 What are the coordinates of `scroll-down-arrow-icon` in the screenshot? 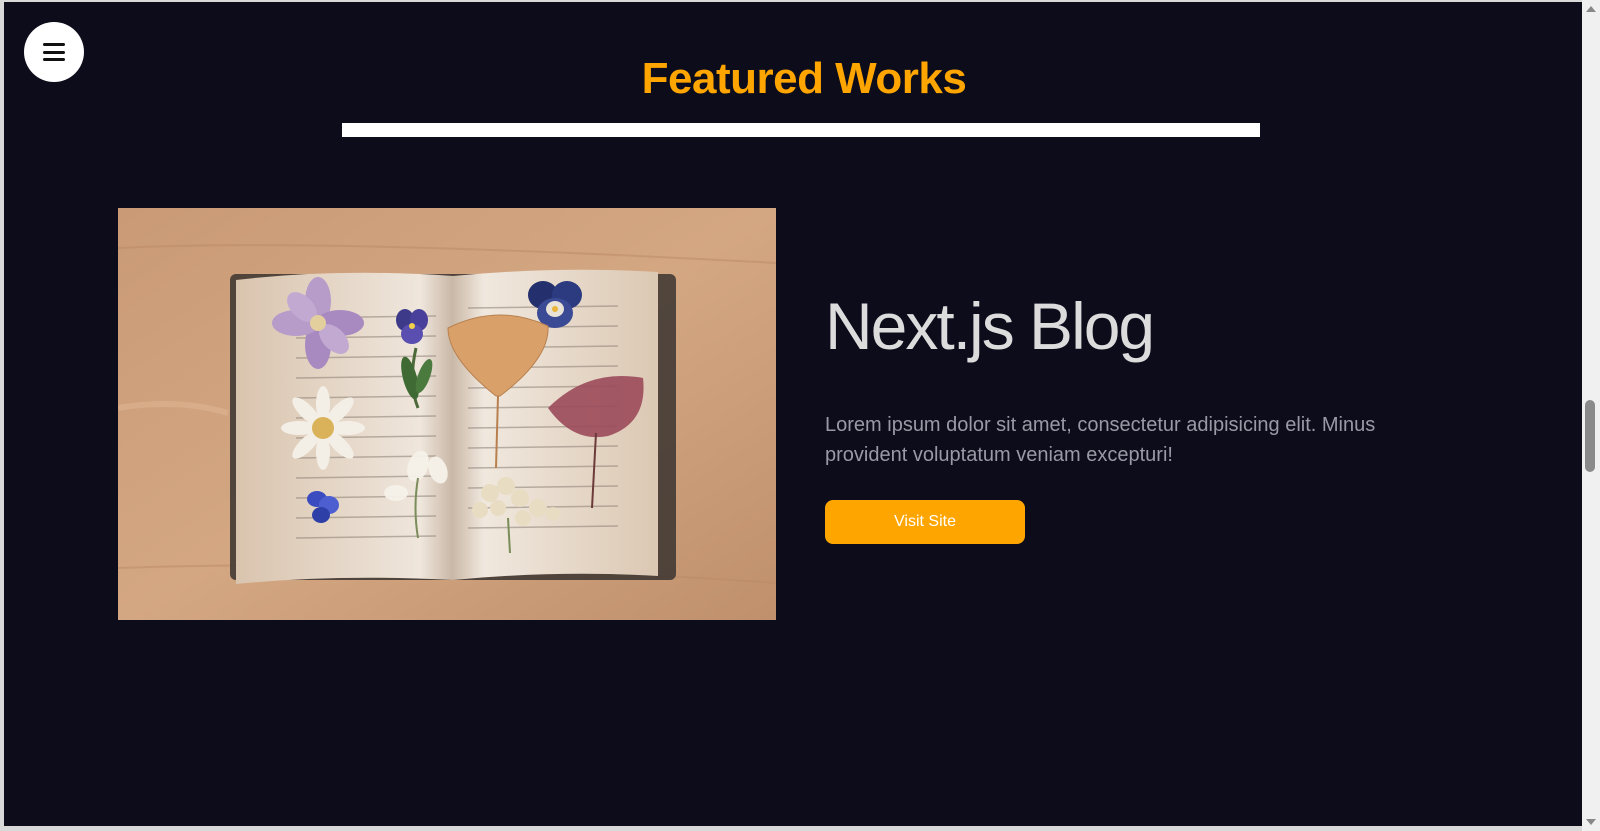 It's located at (1591, 822).